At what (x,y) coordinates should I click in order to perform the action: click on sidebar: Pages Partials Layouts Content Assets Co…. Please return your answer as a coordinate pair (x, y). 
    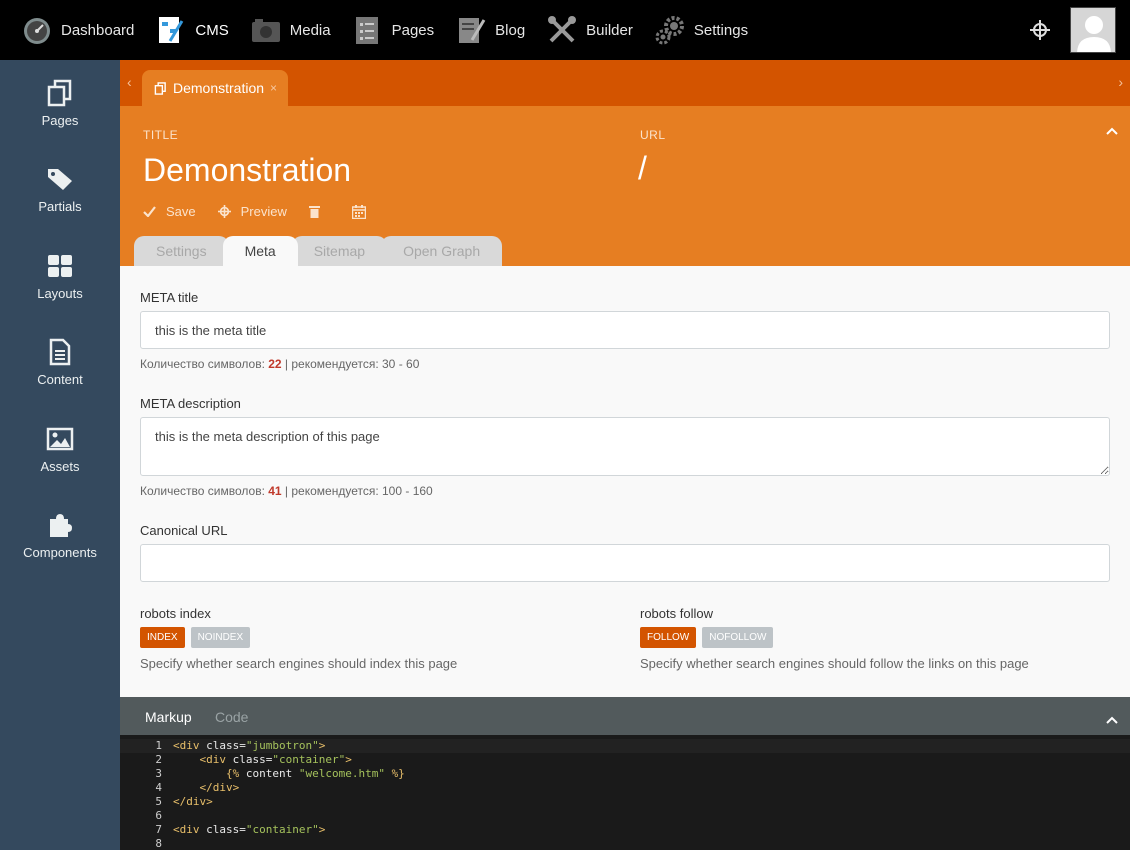
    Looking at the image, I should click on (60, 455).